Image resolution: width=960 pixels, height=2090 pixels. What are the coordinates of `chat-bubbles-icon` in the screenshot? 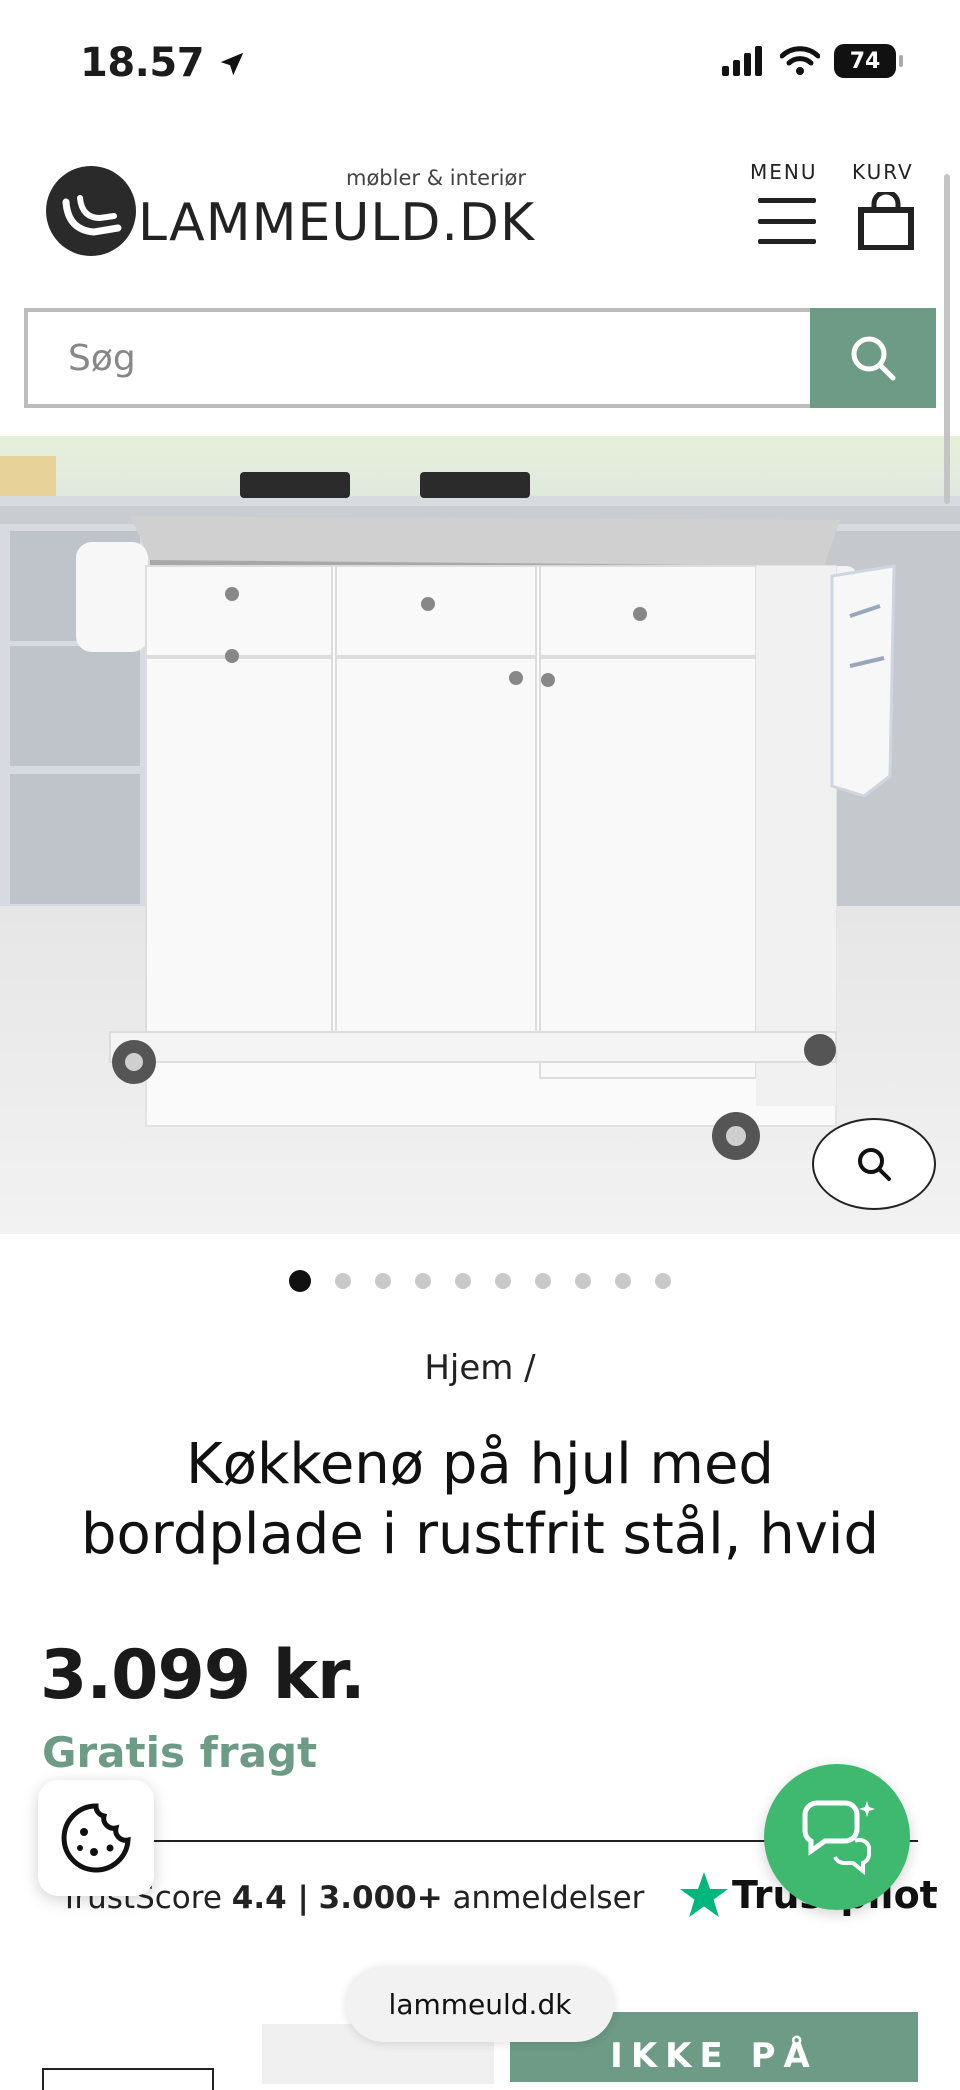 It's located at (838, 1838).